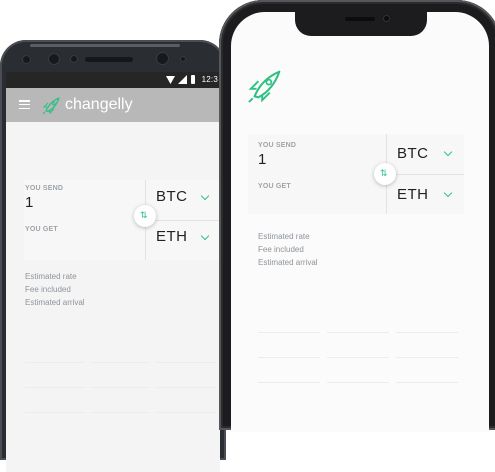 This screenshot has height=472, width=495. What do you see at coordinates (113, 80) in the screenshot?
I see `status-bar: 12:3` at bounding box center [113, 80].